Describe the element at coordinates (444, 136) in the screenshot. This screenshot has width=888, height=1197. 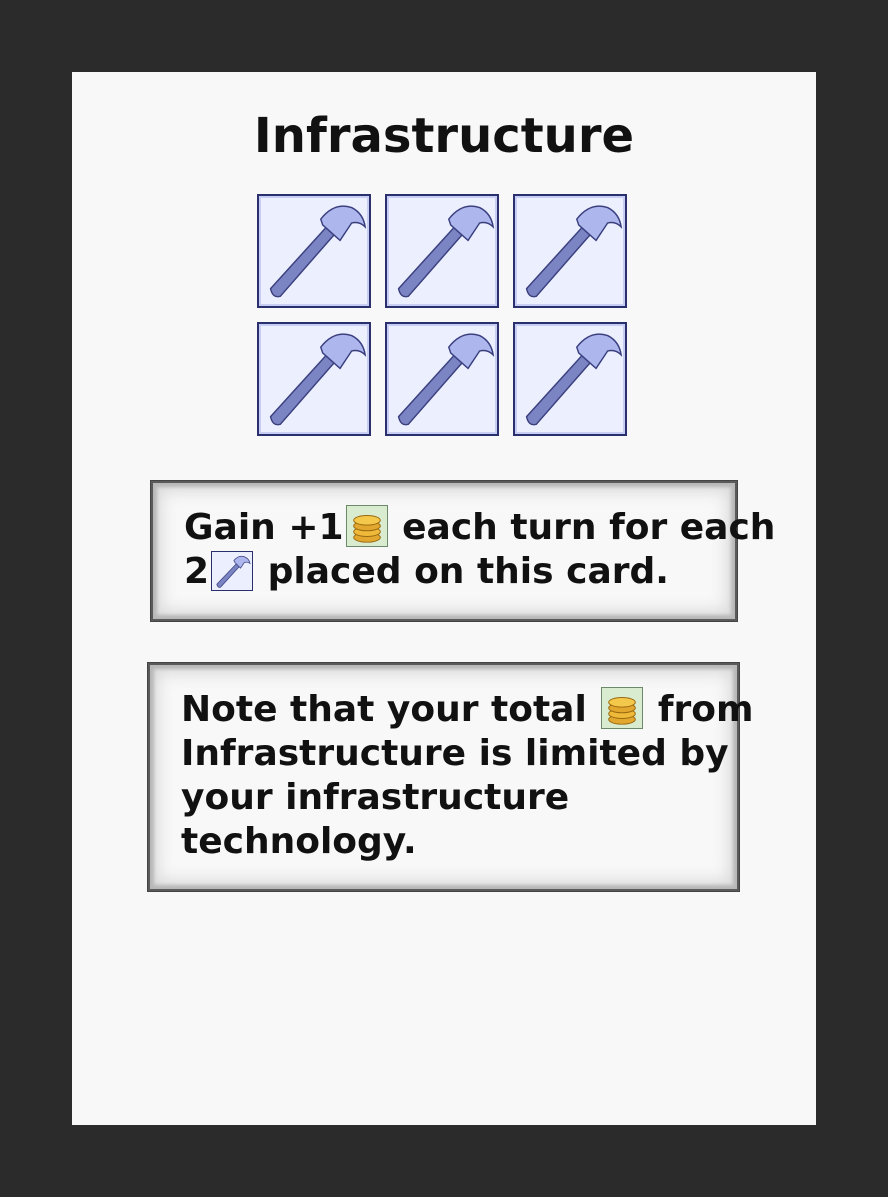
I see `card-title: Infrastructure` at that location.